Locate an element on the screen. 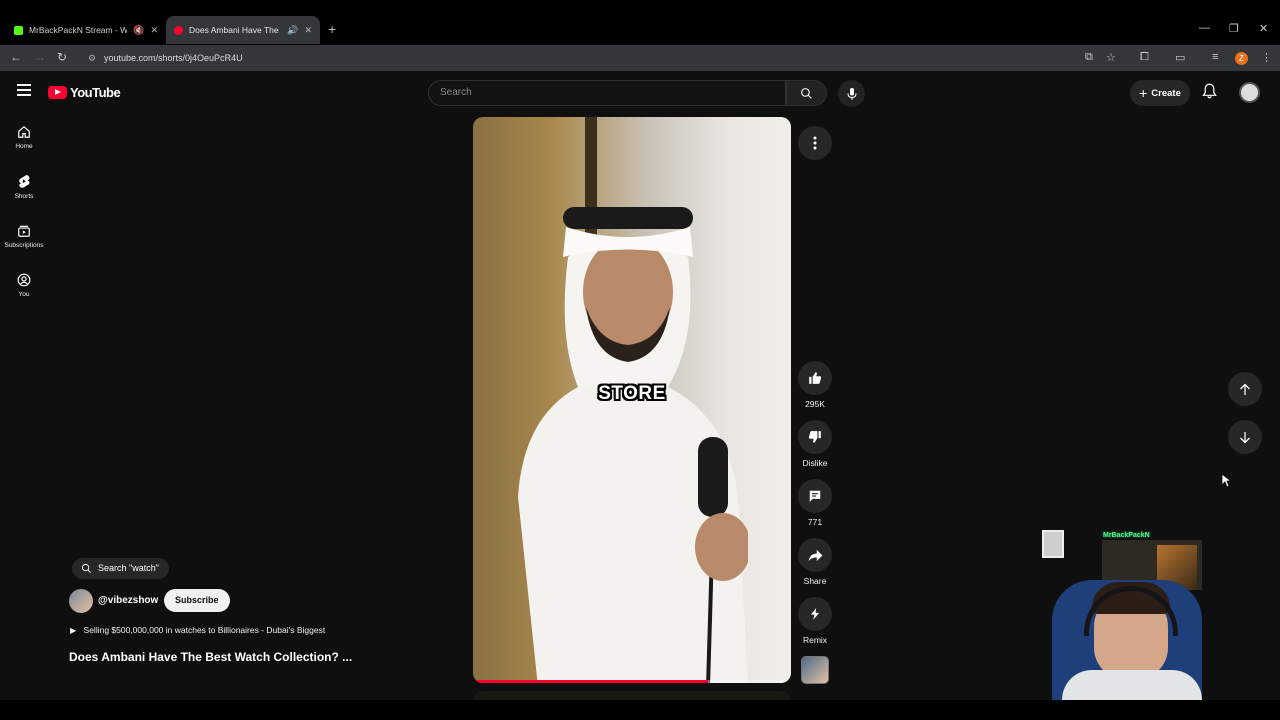  hamburger-menu-icon is located at coordinates (24, 91).